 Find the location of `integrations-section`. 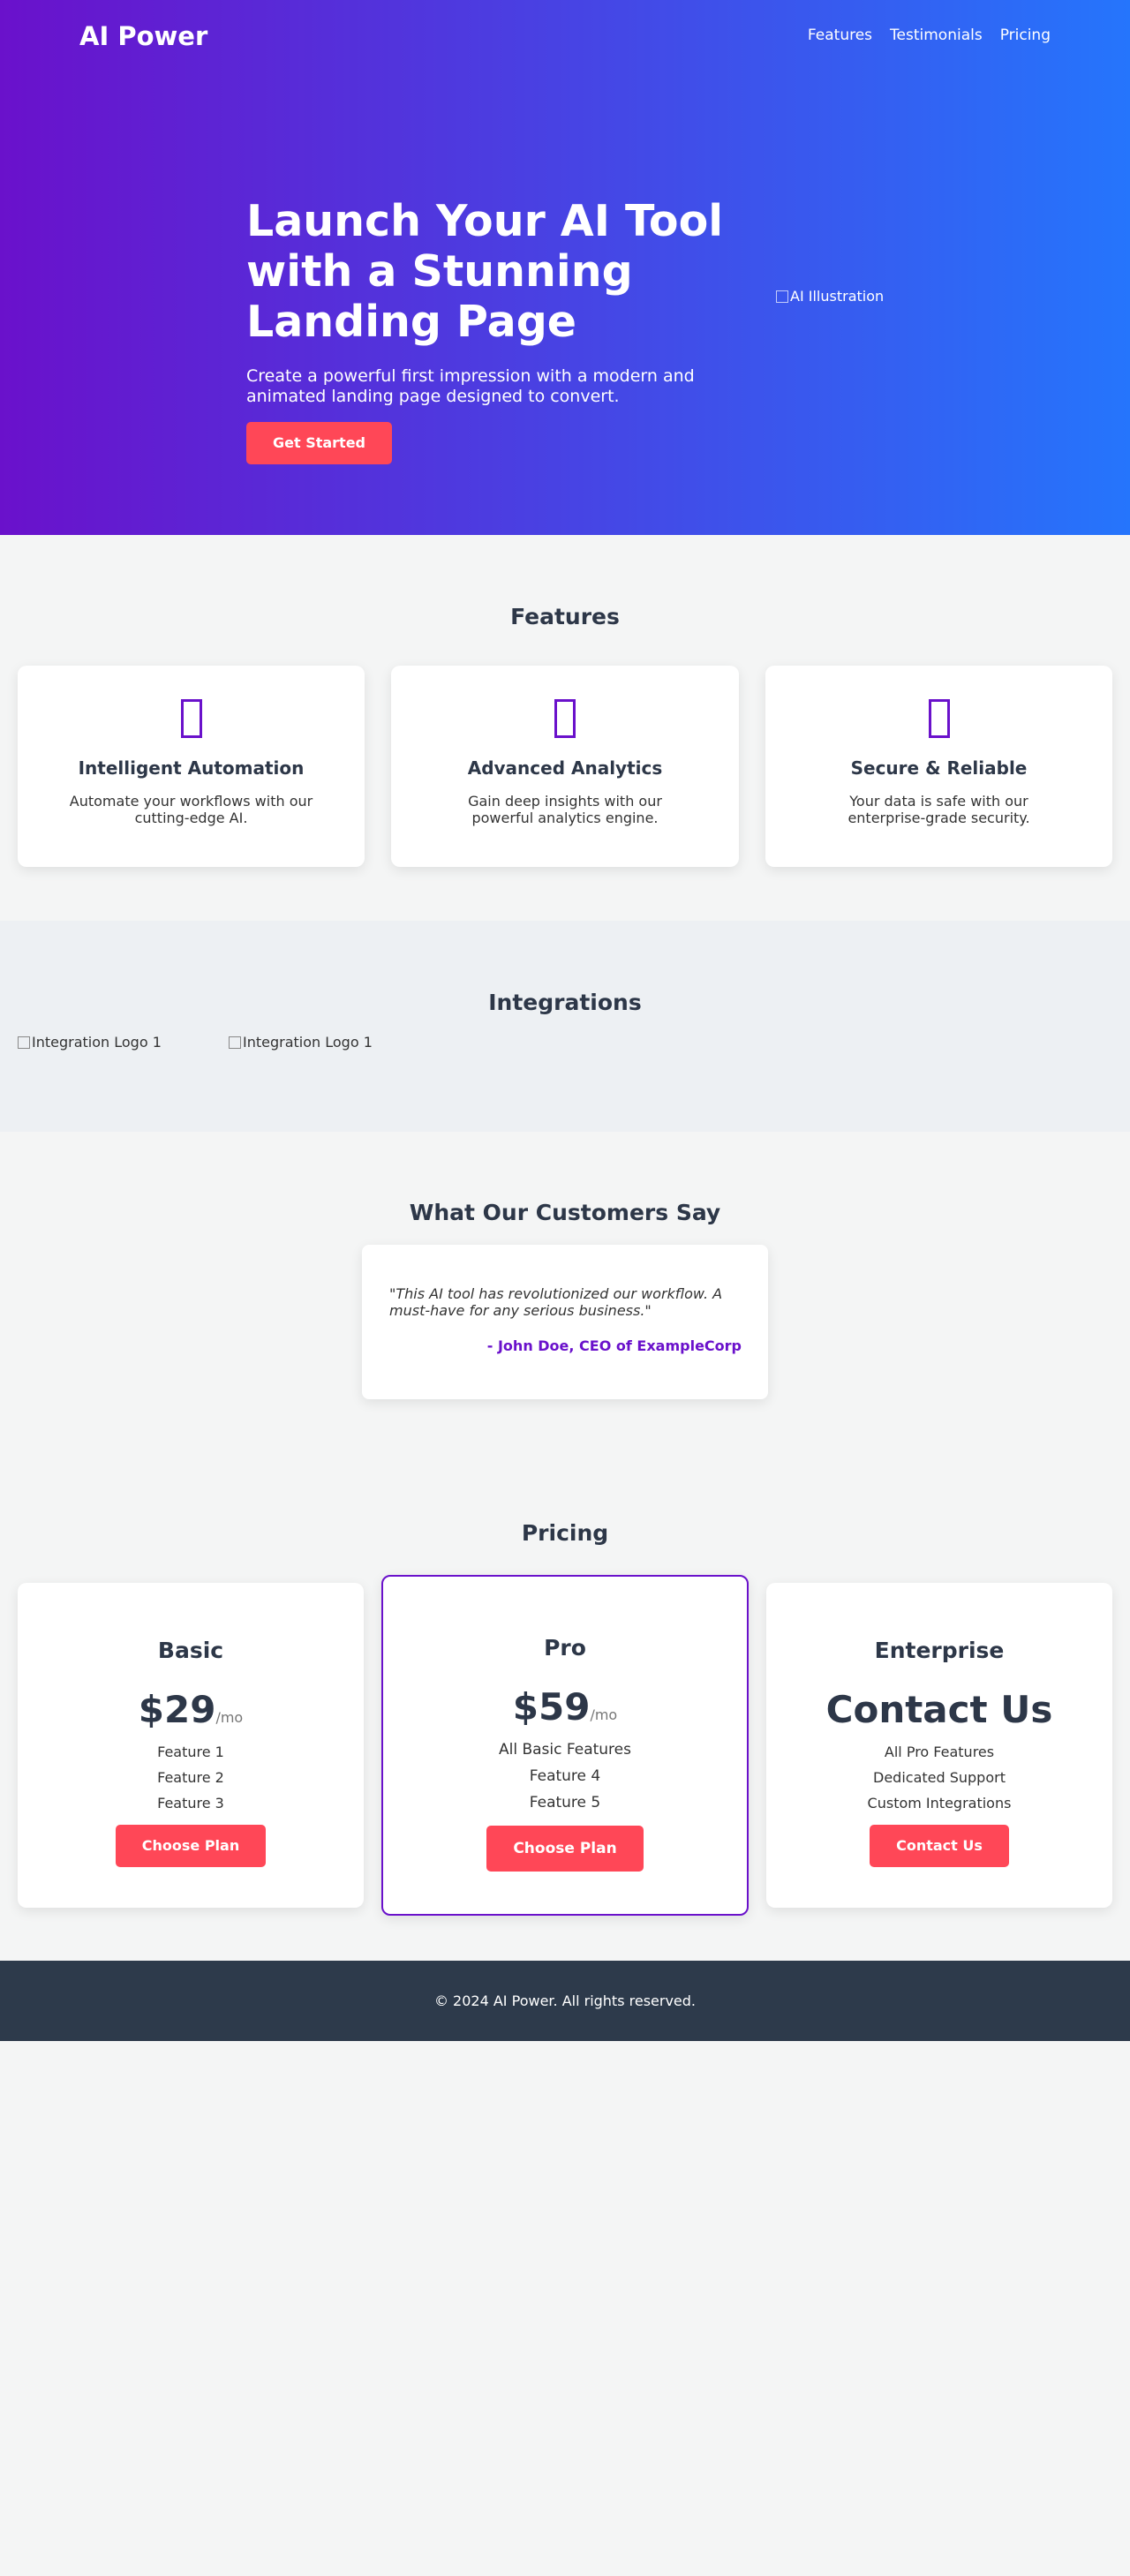

integrations-section is located at coordinates (565, 1027).